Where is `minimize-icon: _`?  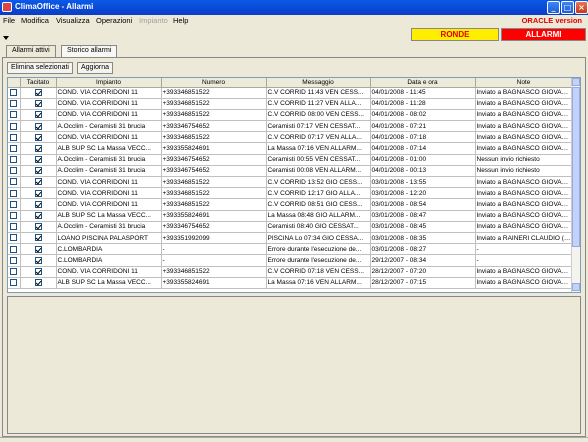
minimize-icon: _ is located at coordinates (553, 7).